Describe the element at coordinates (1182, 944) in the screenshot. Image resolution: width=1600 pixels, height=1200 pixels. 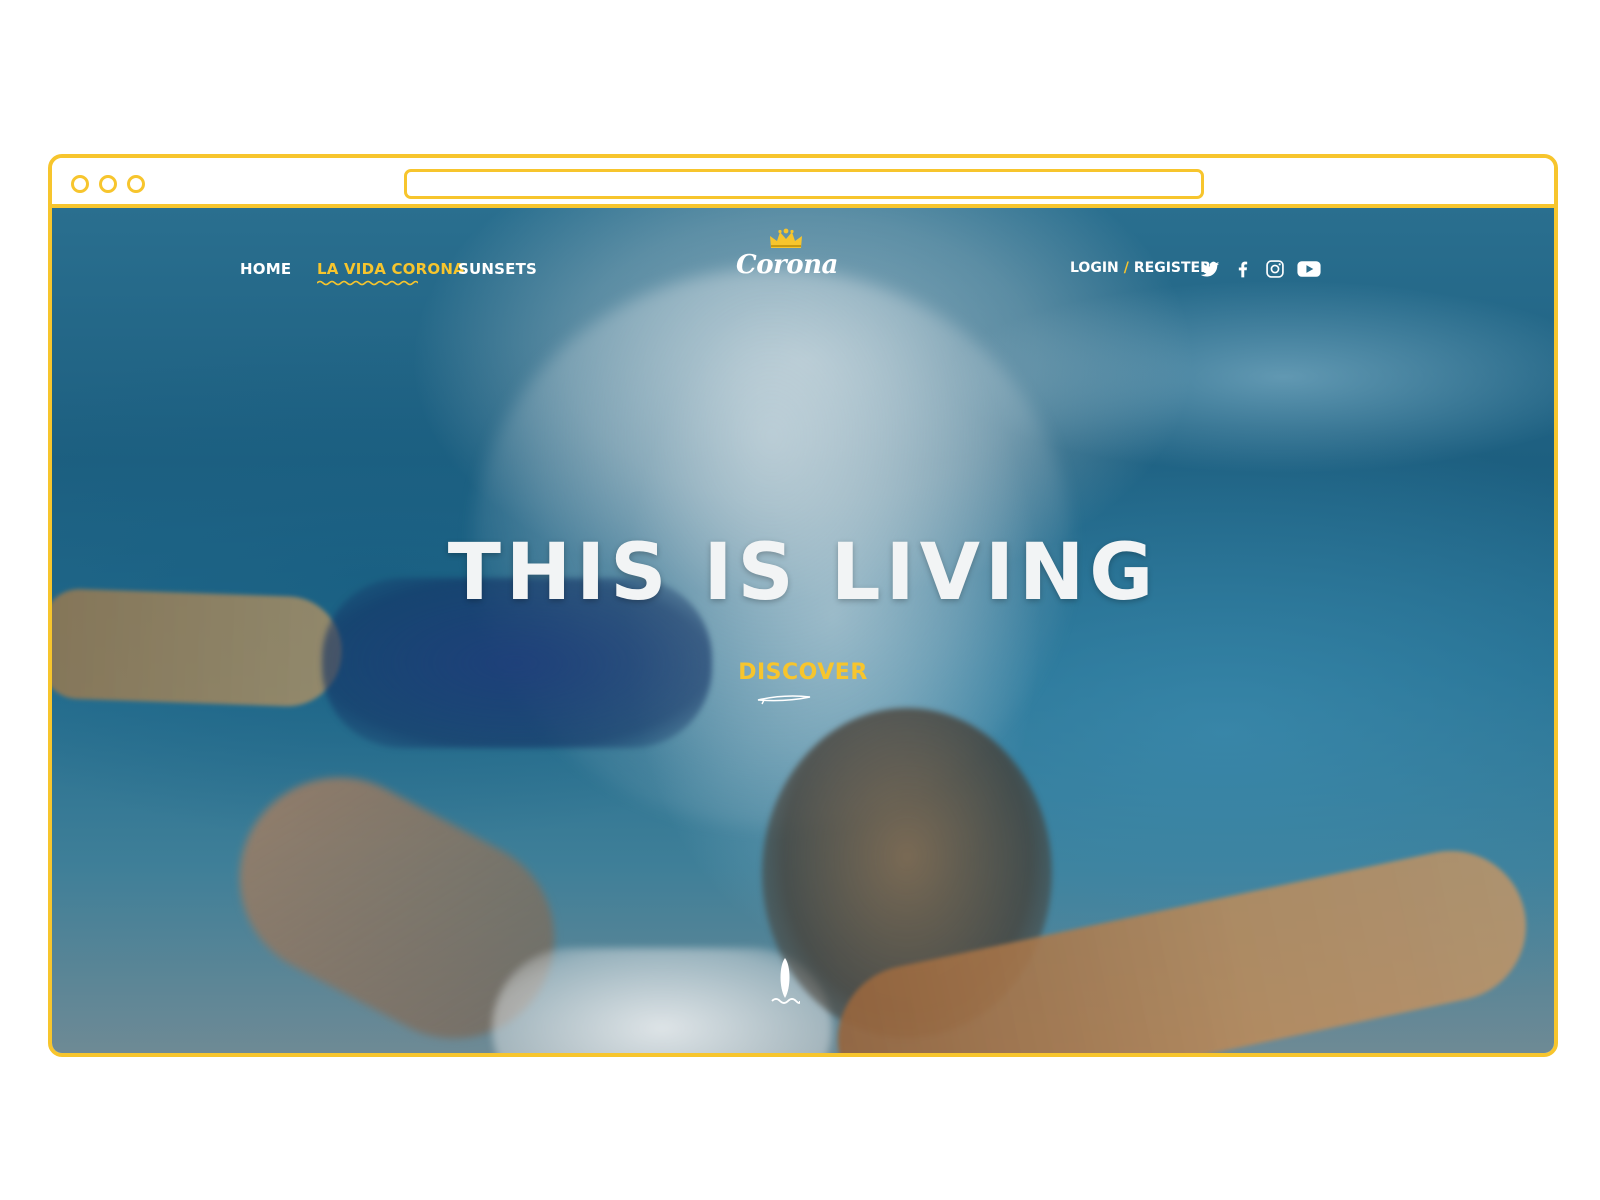
I see `swimmer-arm-background` at that location.